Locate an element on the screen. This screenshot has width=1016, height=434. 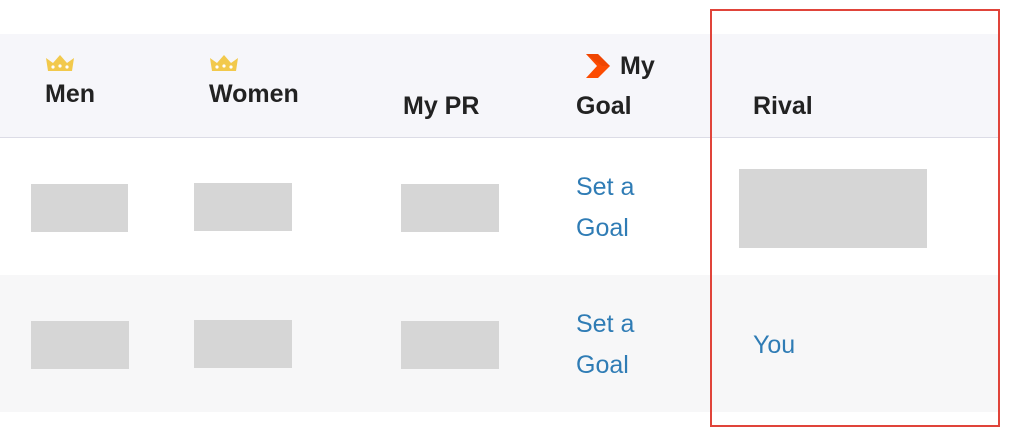
header-women: Women is located at coordinates (254, 84).